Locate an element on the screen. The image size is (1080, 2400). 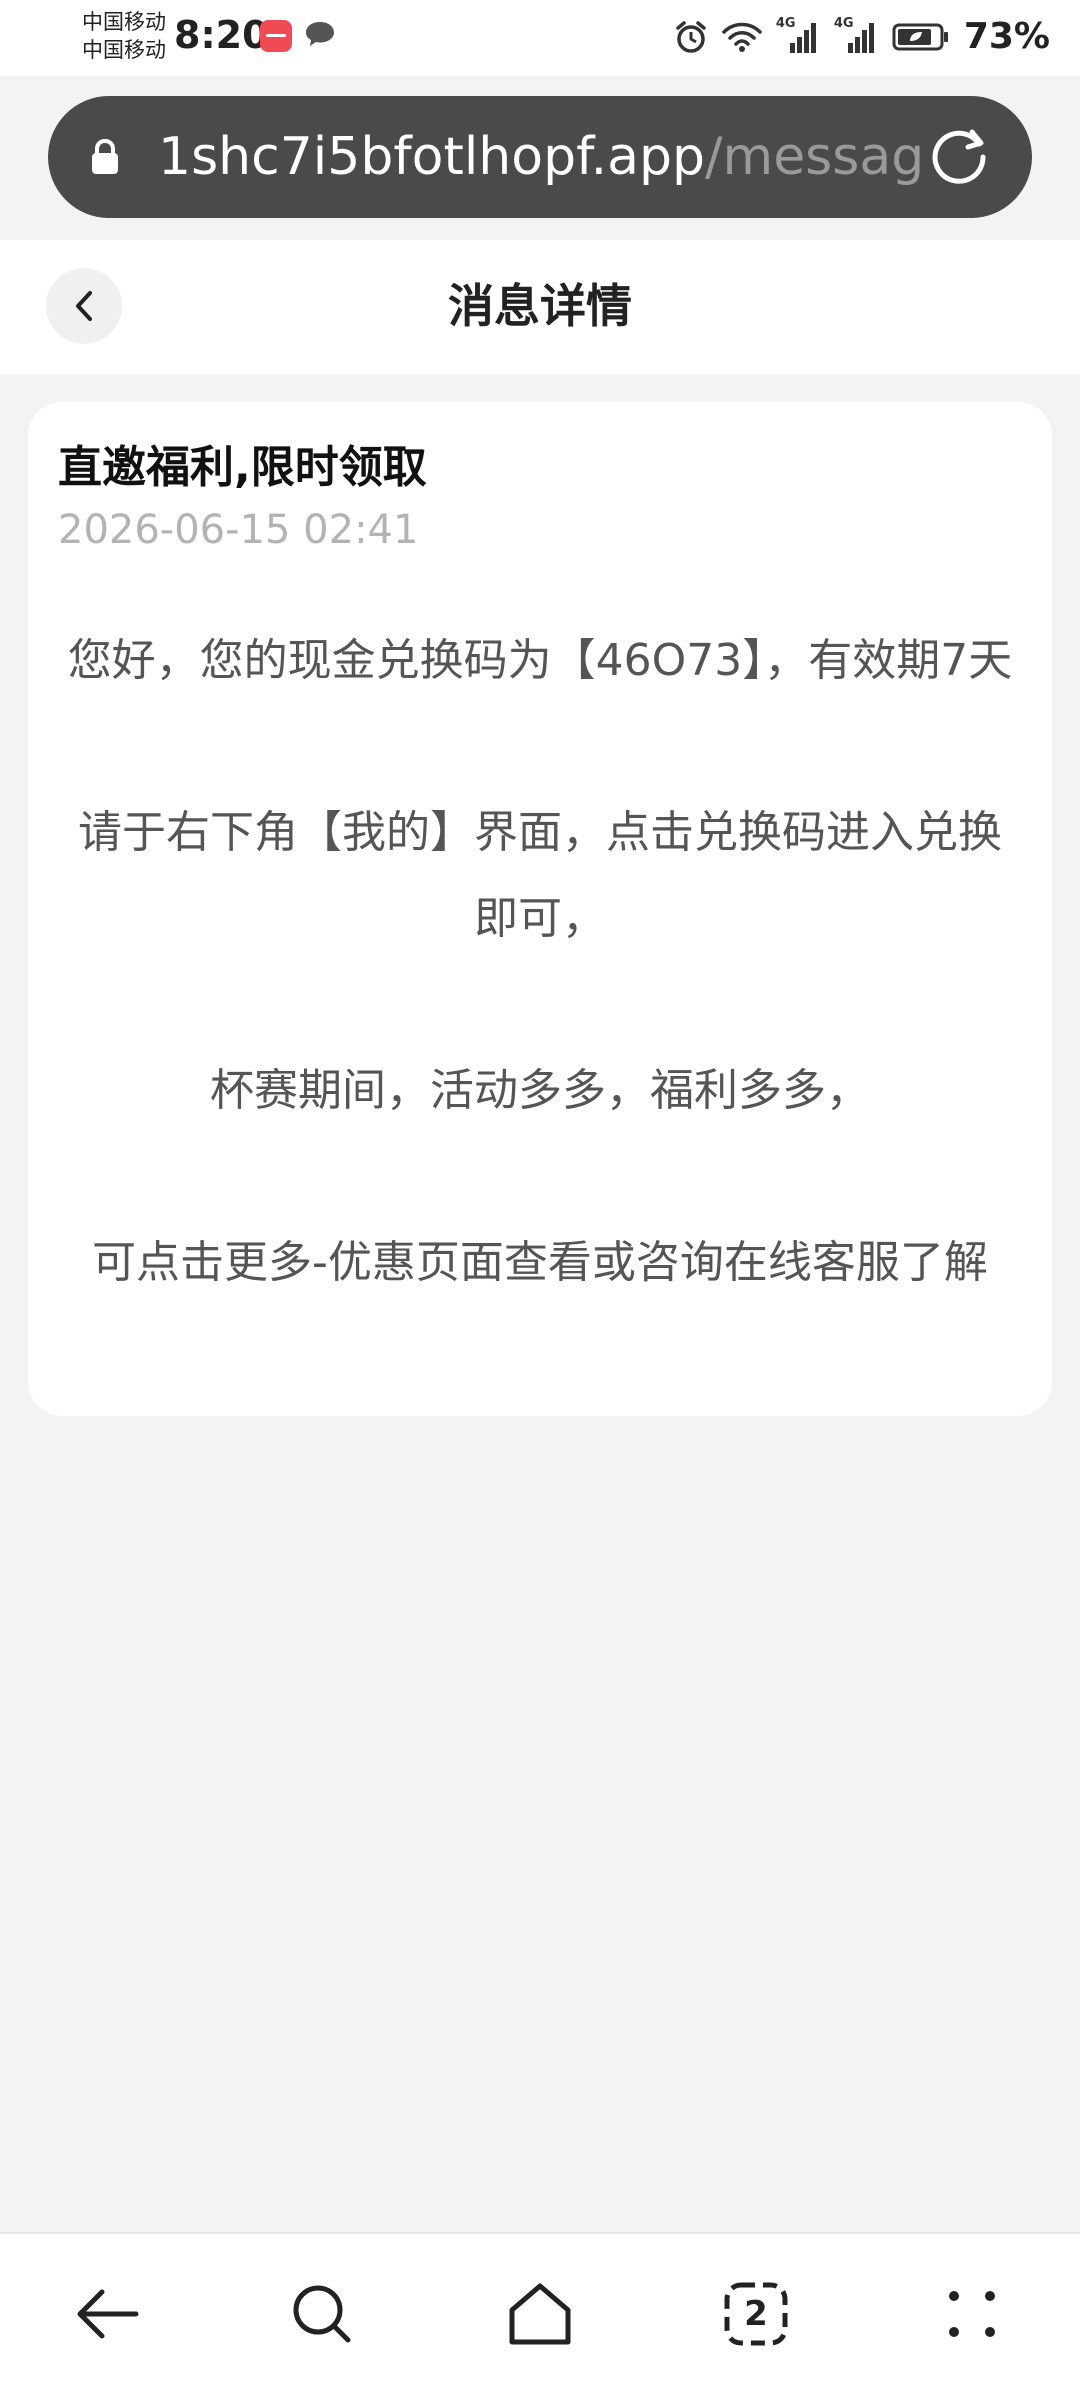
bottom-navigation: 2 is located at coordinates (540, 2316).